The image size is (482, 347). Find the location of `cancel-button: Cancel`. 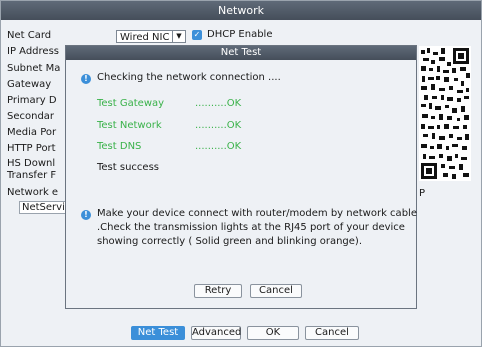

cancel-button: Cancel is located at coordinates (332, 333).